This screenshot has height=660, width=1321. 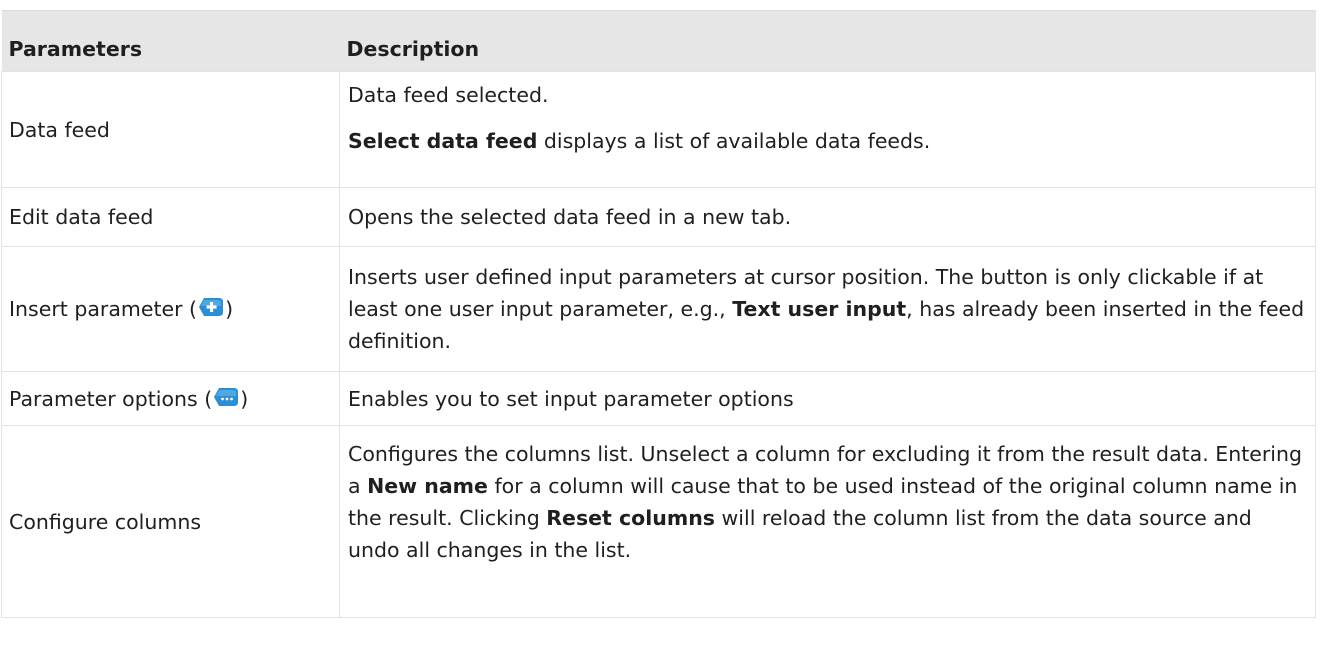 What do you see at coordinates (170, 217) in the screenshot?
I see `parameter-cell: Edit data feed` at bounding box center [170, 217].